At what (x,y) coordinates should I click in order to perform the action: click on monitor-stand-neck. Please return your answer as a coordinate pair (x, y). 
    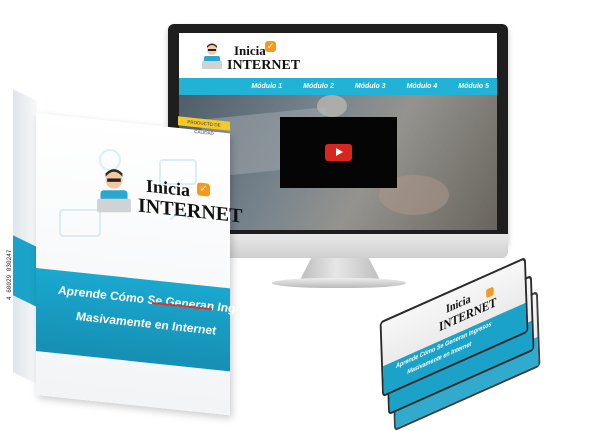
    Looking at the image, I should click on (340, 269).